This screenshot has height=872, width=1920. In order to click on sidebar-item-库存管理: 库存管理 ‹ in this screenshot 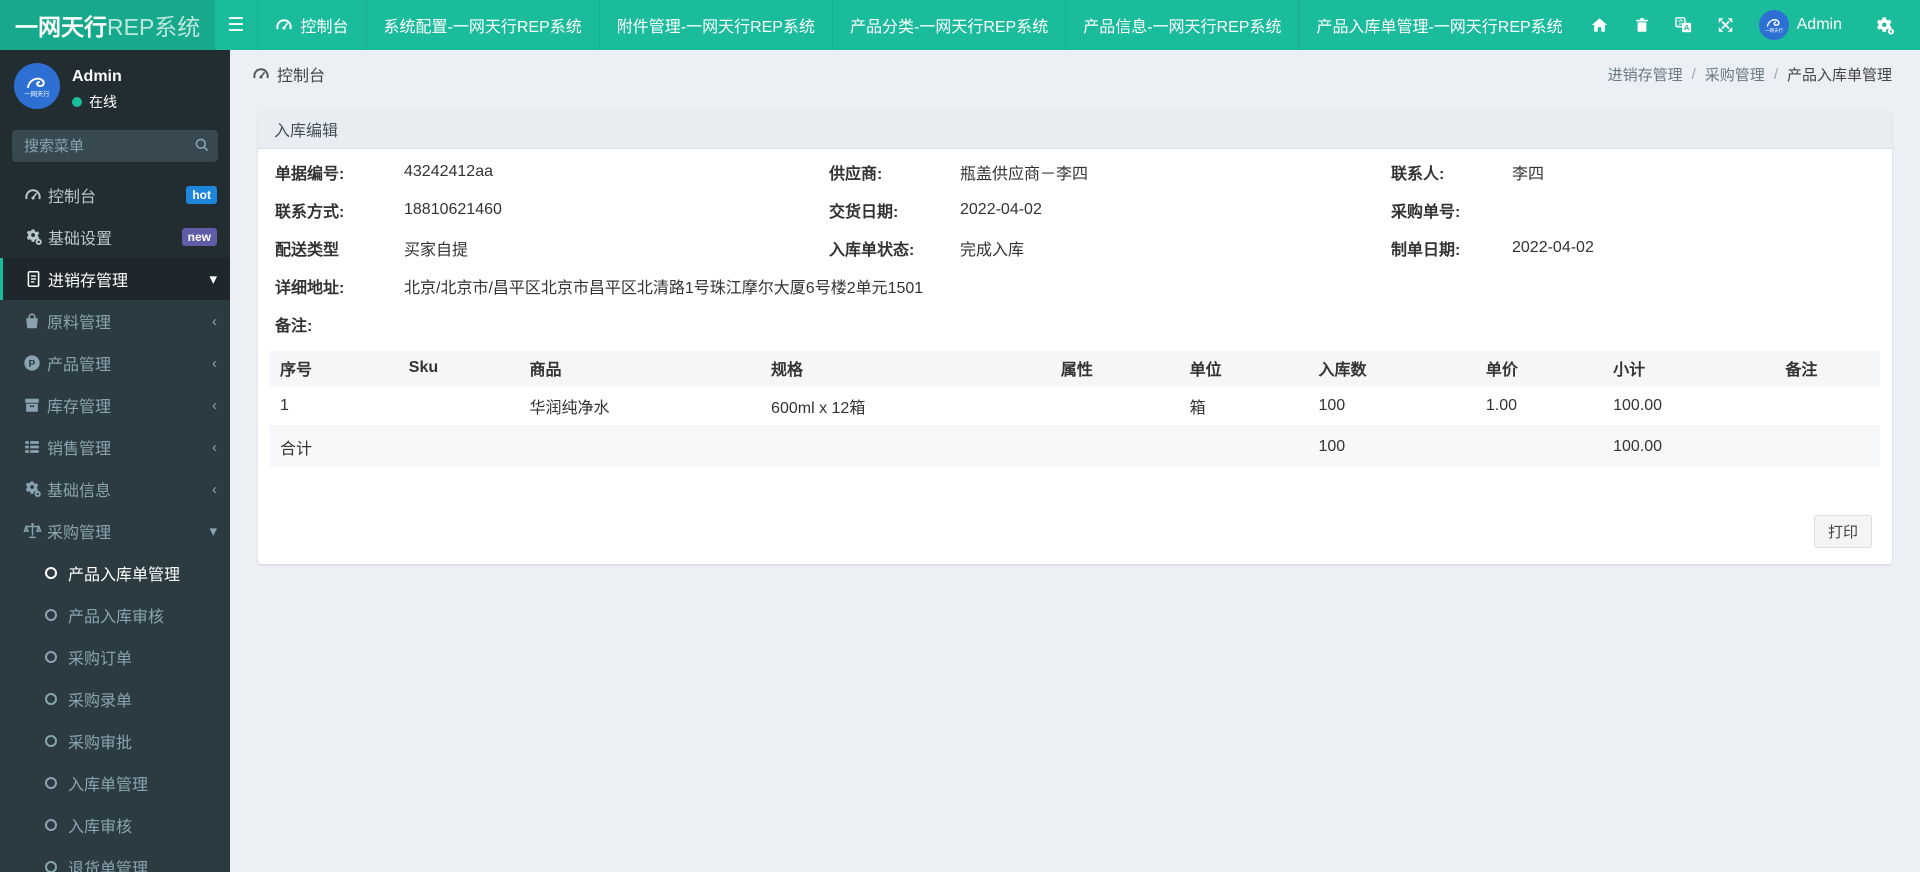, I will do `click(115, 405)`.